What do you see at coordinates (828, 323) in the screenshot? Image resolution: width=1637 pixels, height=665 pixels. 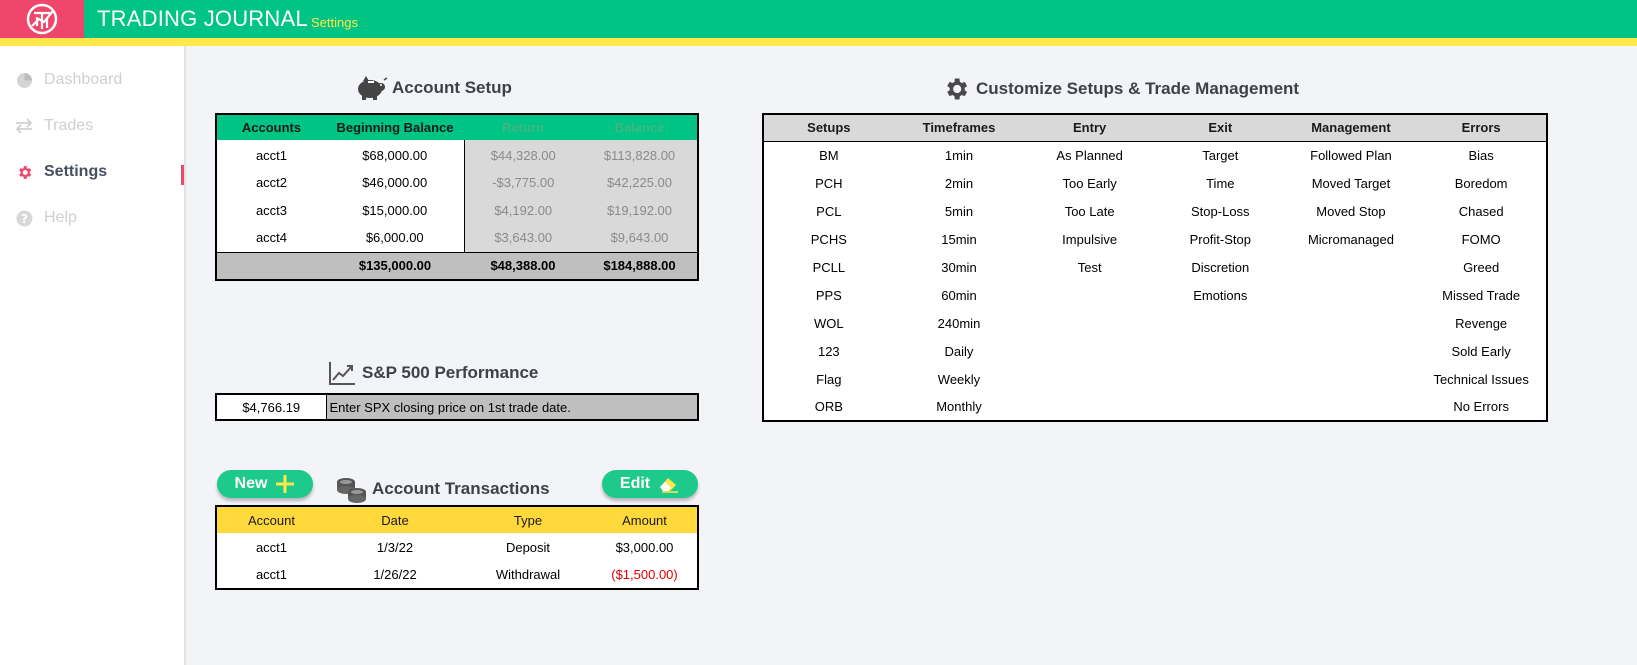 I see `table-cell: WOL` at bounding box center [828, 323].